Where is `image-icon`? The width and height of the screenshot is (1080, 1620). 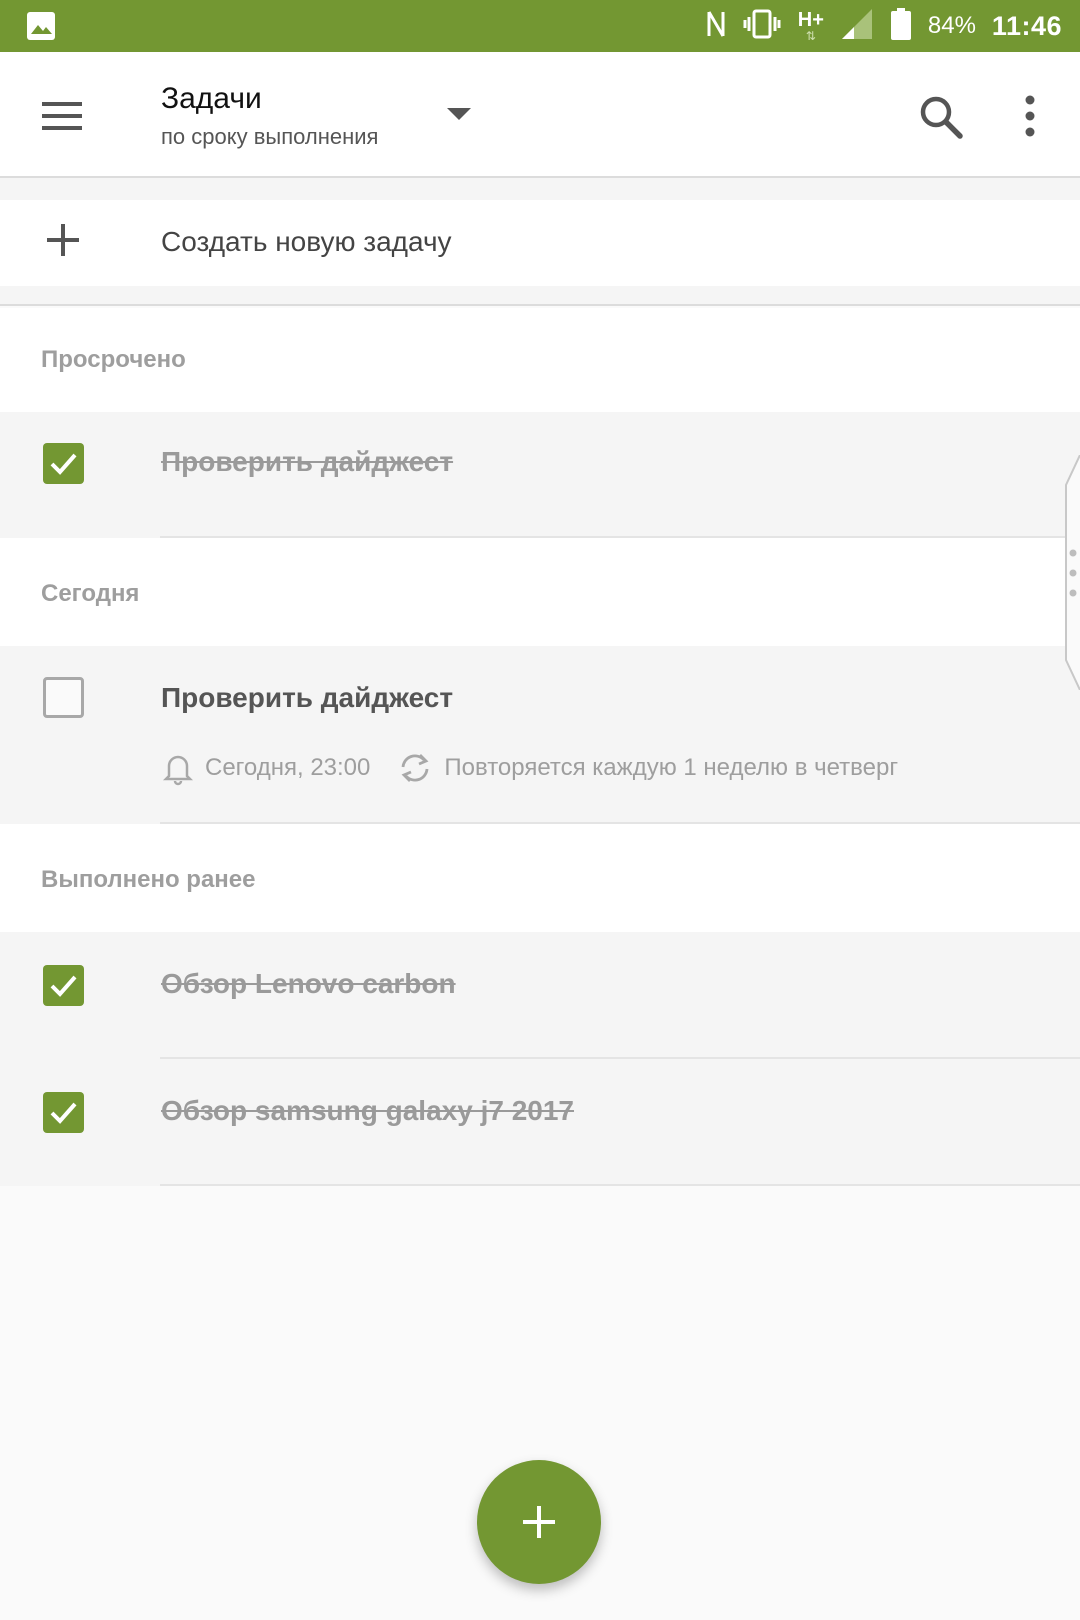
image-icon is located at coordinates (41, 28).